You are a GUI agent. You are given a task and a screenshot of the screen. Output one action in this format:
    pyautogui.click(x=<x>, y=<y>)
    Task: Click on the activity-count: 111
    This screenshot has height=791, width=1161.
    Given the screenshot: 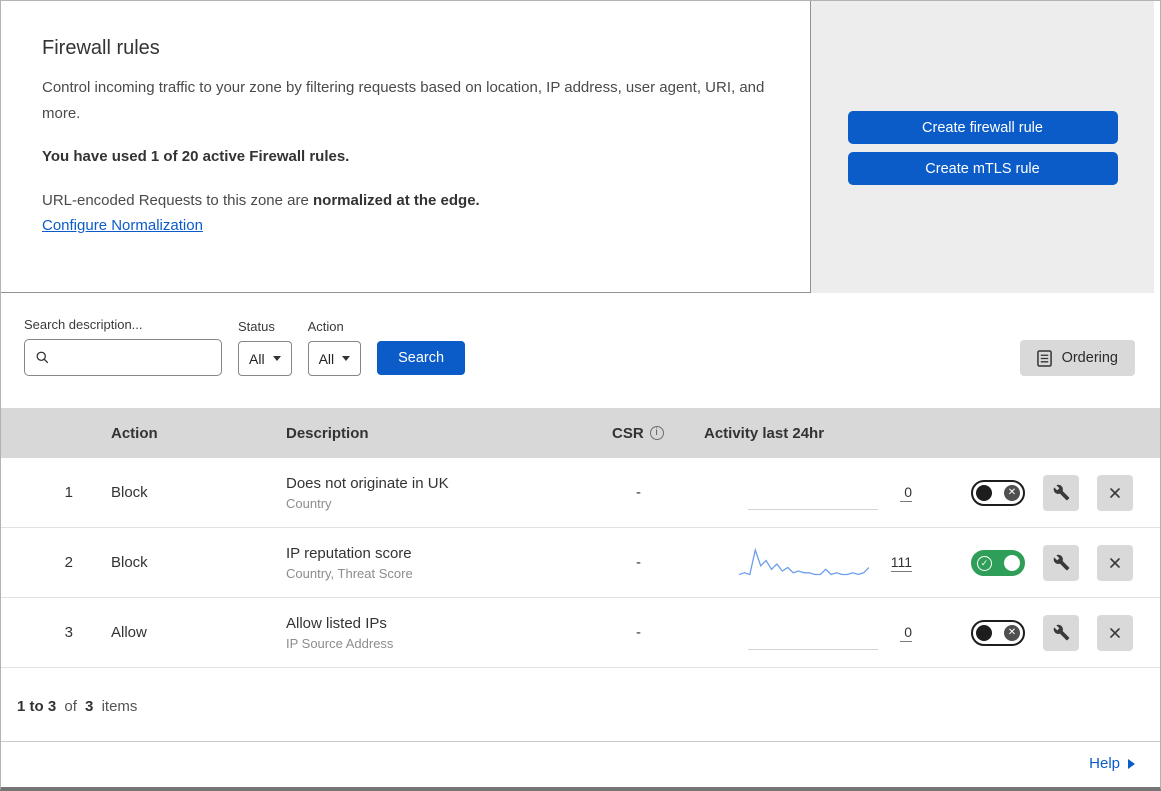 What is the action you would take?
    pyautogui.click(x=901, y=563)
    